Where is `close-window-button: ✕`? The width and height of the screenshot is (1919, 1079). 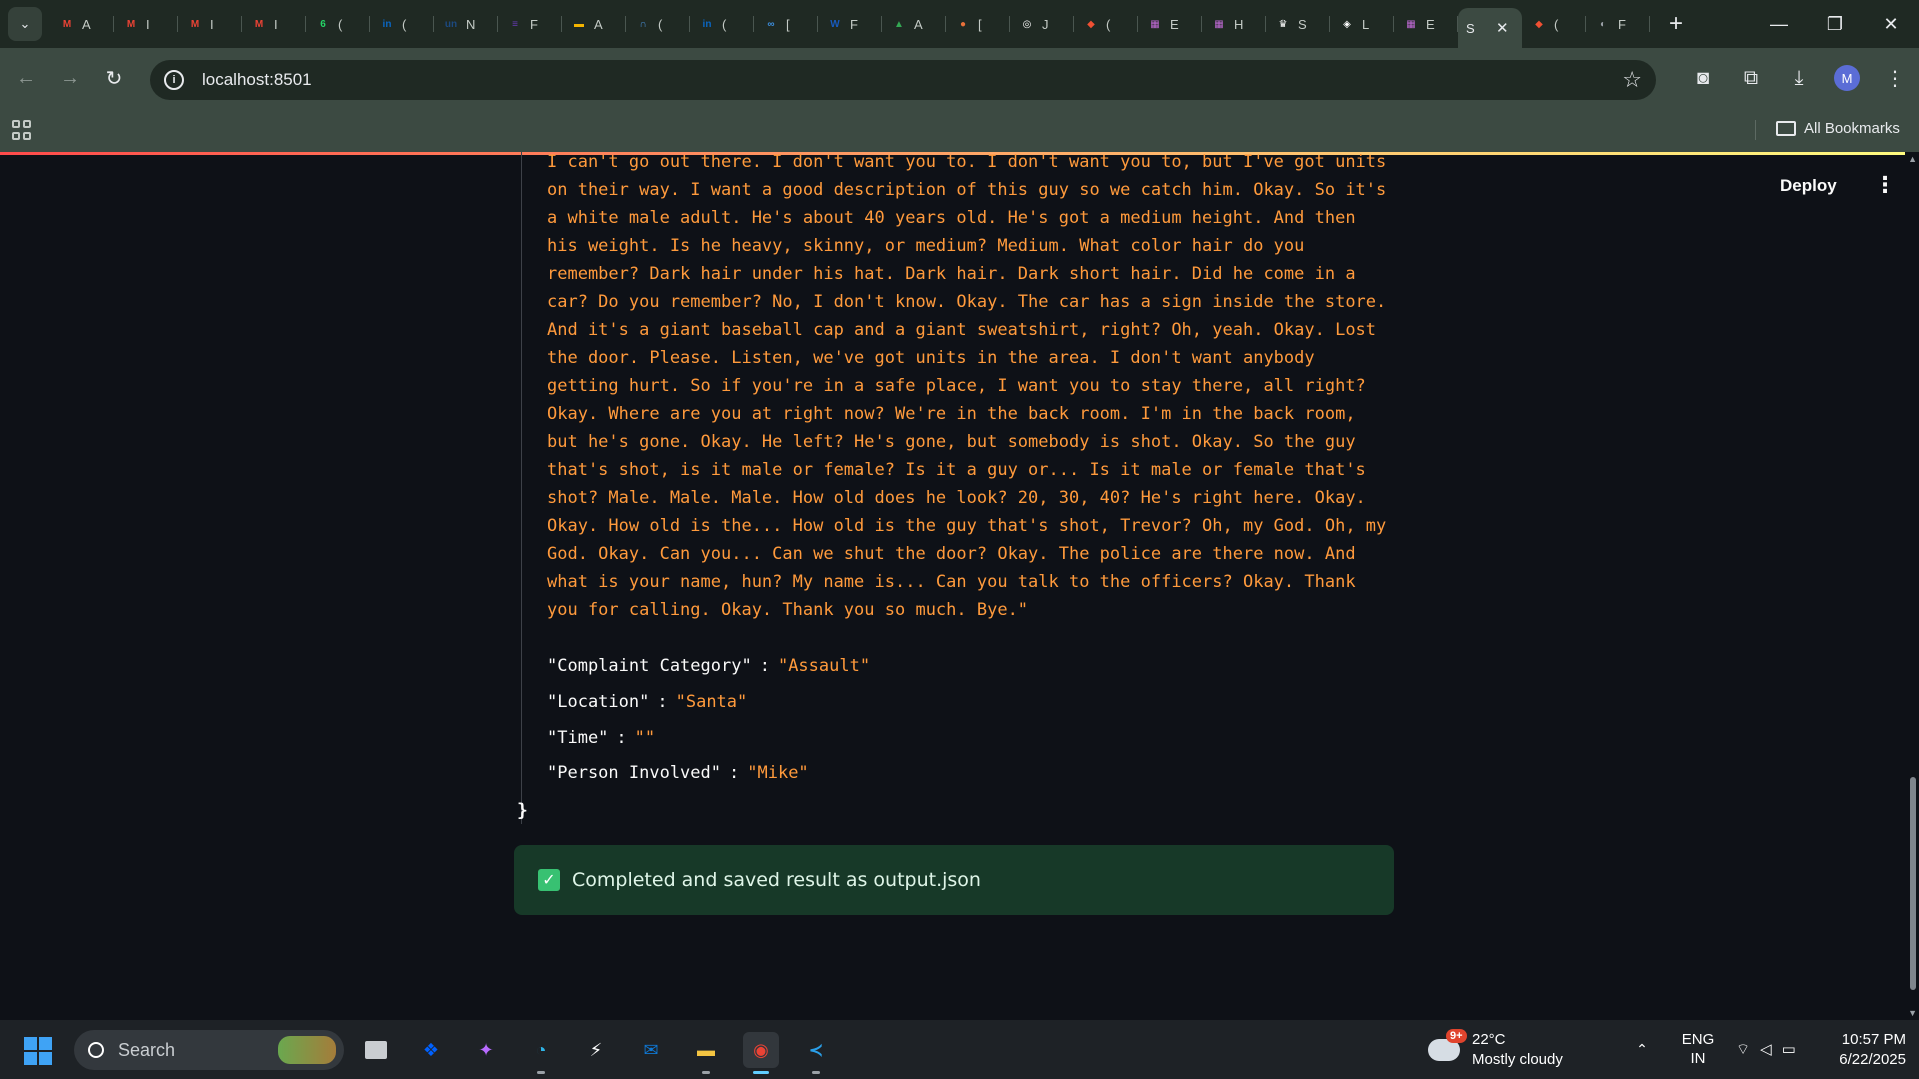 close-window-button: ✕ is located at coordinates (1891, 24).